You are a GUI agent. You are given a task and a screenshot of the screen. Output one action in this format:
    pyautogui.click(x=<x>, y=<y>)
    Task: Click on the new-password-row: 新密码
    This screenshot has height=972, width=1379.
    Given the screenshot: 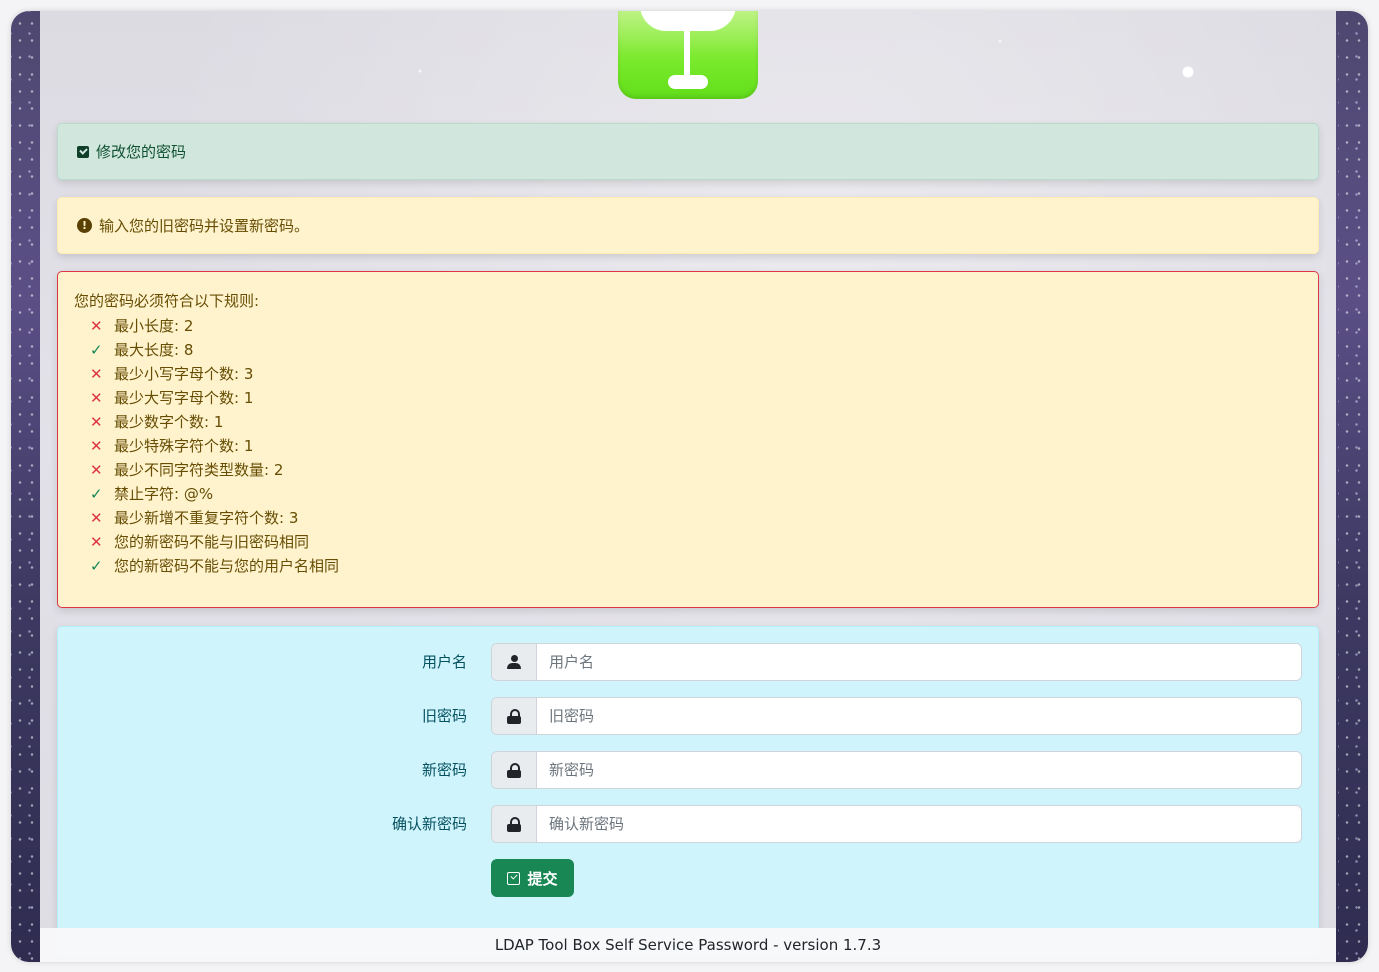 What is the action you would take?
    pyautogui.click(x=688, y=770)
    